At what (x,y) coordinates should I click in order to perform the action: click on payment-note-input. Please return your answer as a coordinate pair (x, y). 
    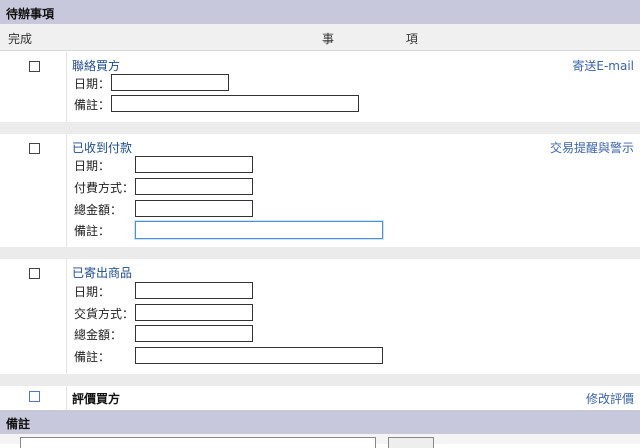
    Looking at the image, I should click on (259, 230).